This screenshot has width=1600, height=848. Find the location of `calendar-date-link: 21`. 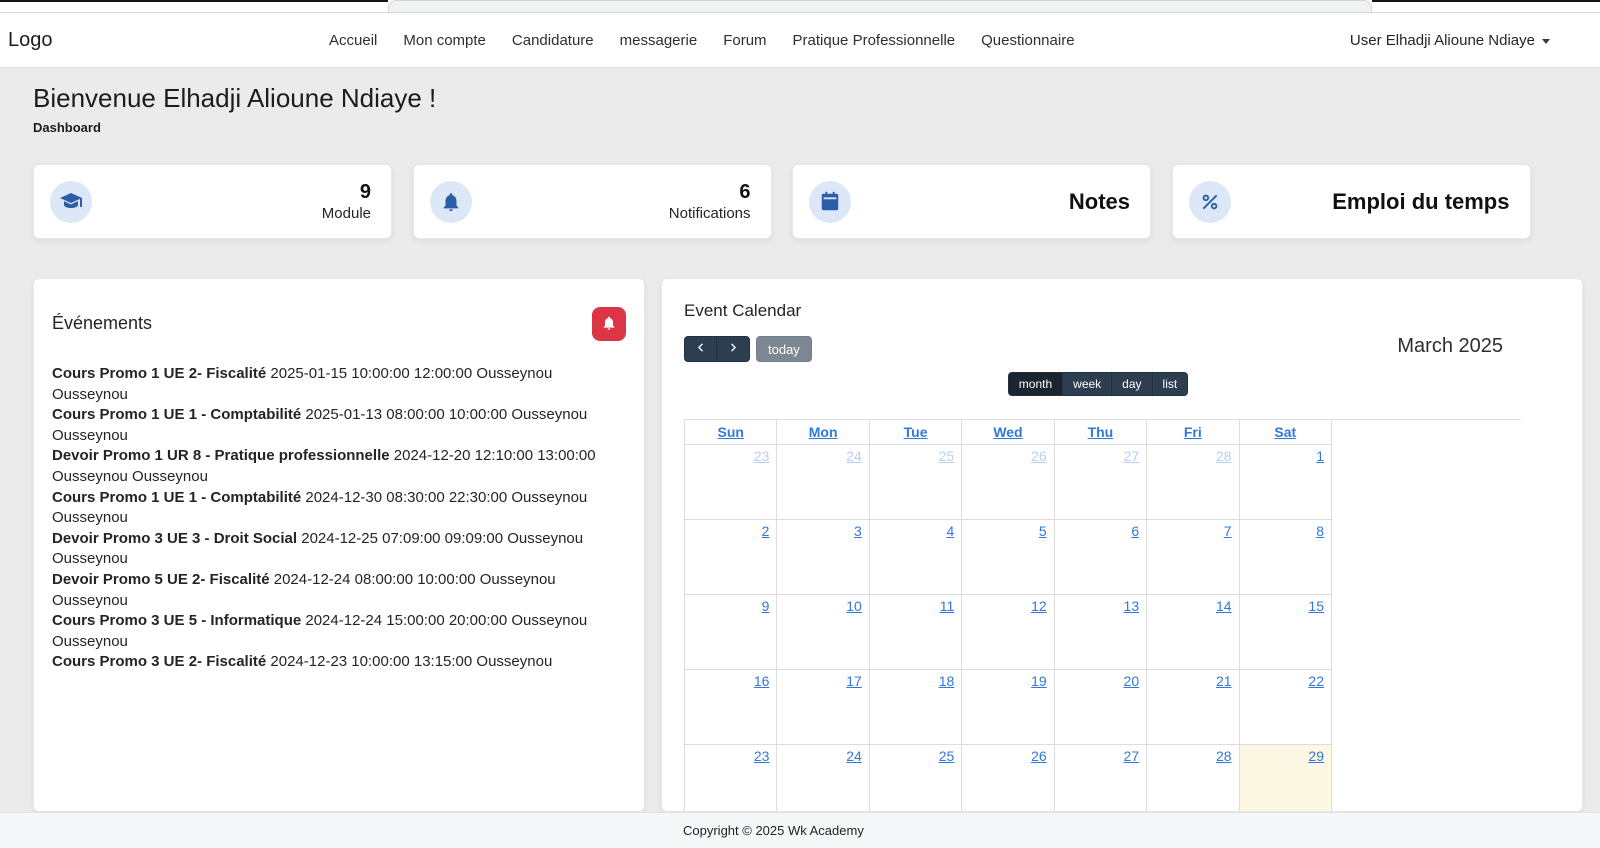

calendar-date-link: 21 is located at coordinates (1224, 681).